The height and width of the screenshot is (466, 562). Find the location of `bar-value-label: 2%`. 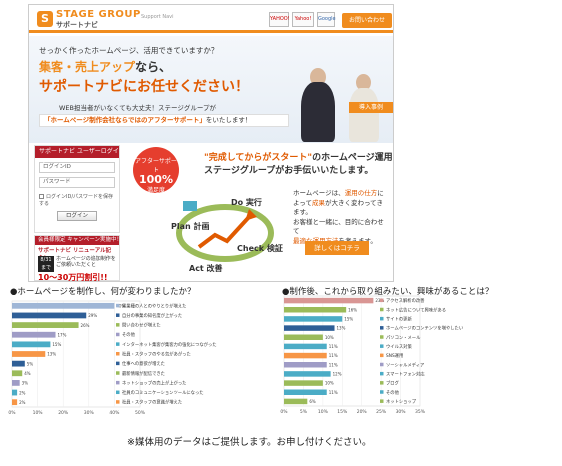

bar-value-label: 2% is located at coordinates (22, 402).